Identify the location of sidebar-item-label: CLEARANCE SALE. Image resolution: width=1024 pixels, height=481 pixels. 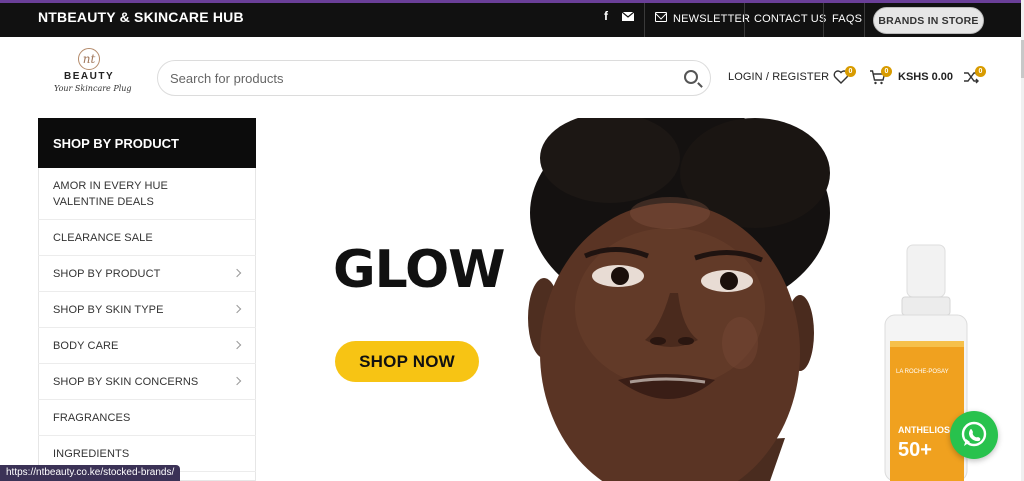
(103, 237).